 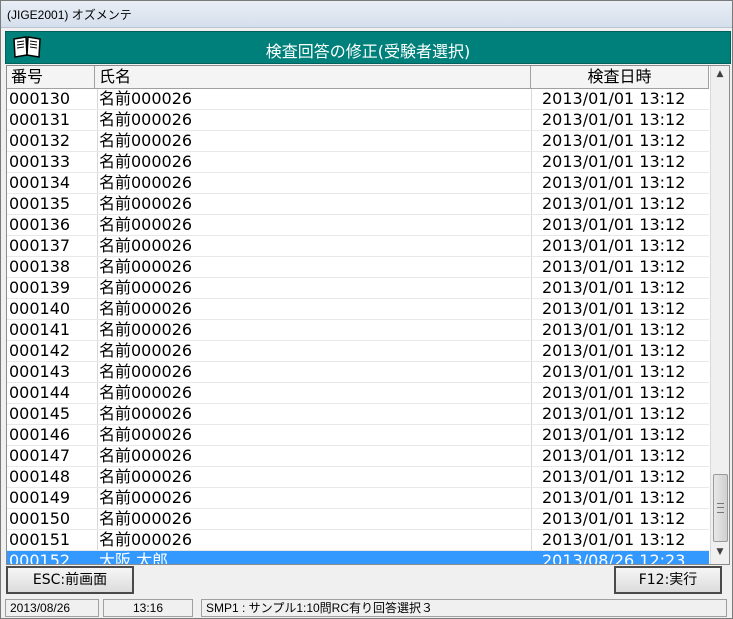 I want to click on table-row: 000131 名前000026 2013/01/01 13:12, so click(x=358, y=120).